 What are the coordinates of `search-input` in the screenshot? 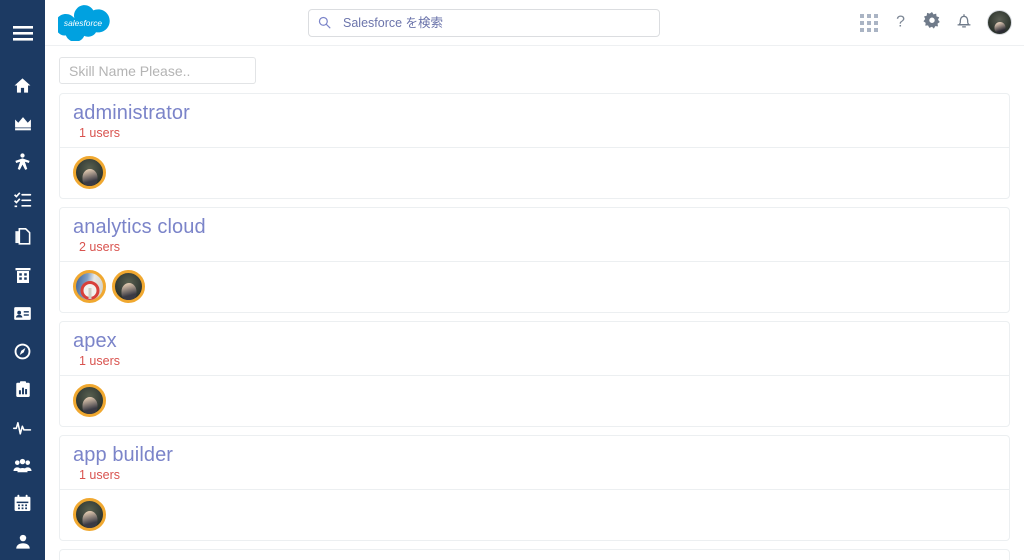 It's located at (496, 22).